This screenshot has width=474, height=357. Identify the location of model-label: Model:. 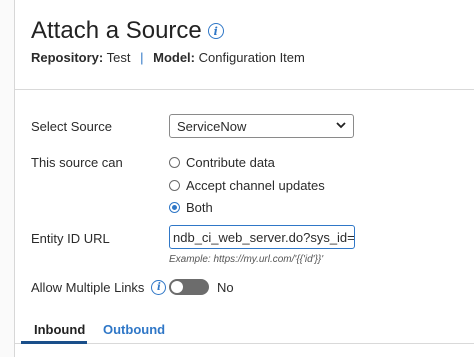
(174, 57).